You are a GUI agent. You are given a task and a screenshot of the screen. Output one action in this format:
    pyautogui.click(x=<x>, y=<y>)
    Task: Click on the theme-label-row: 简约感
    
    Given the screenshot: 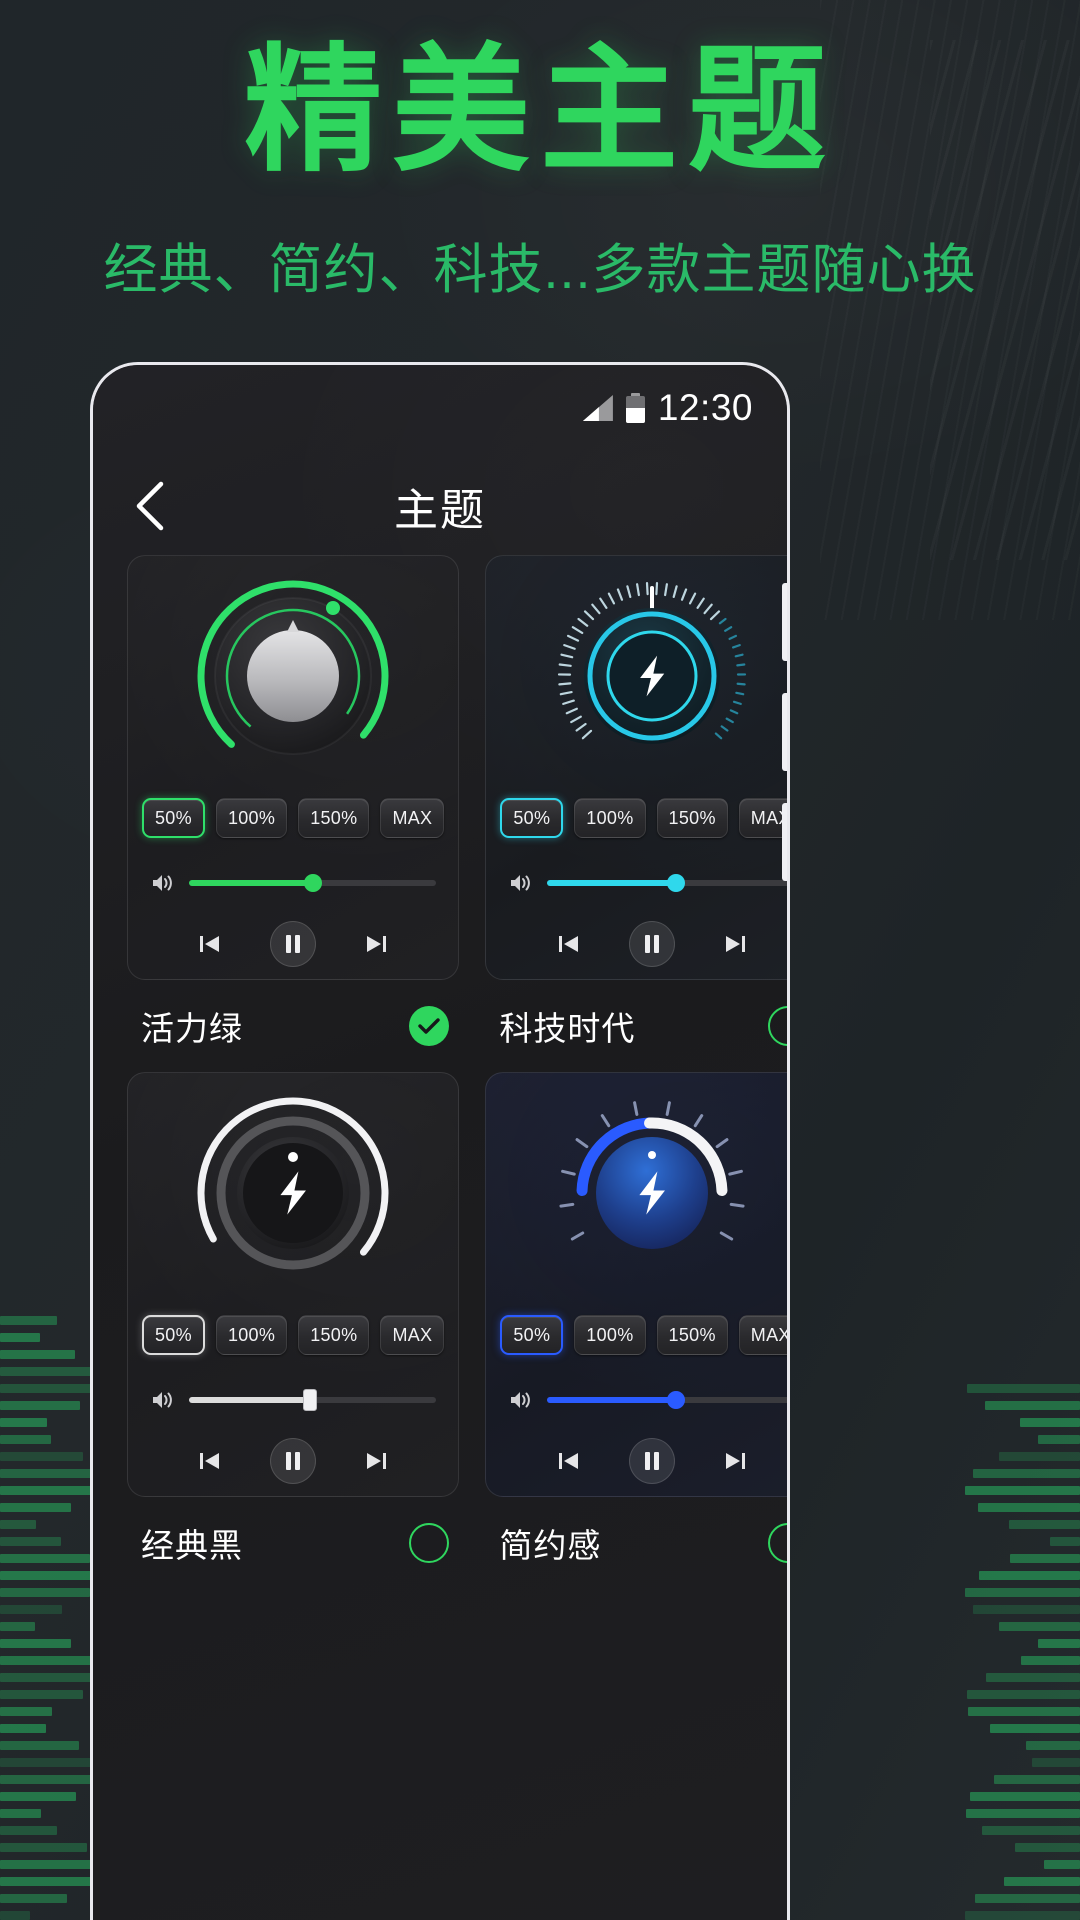 What is the action you would take?
    pyautogui.click(x=636, y=1543)
    